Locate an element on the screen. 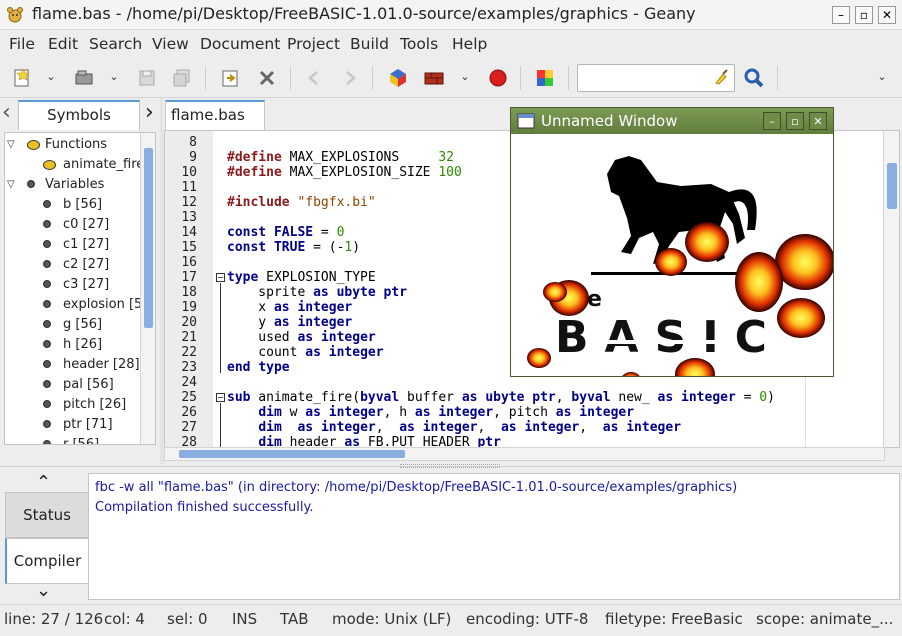  unnamed-window-title: Unnamed Window is located at coordinates (609, 121).